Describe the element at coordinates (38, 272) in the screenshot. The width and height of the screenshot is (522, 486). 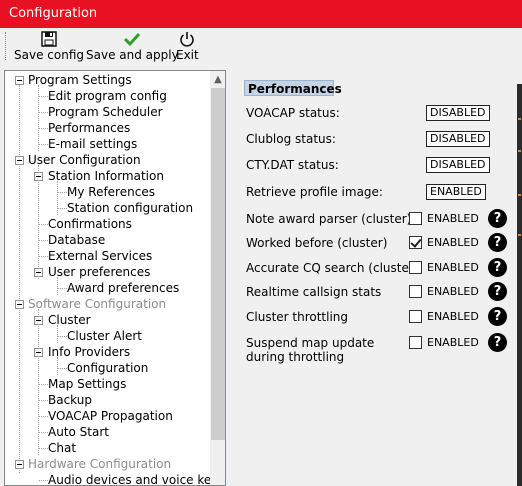
I see `expander-user-preferences` at that location.